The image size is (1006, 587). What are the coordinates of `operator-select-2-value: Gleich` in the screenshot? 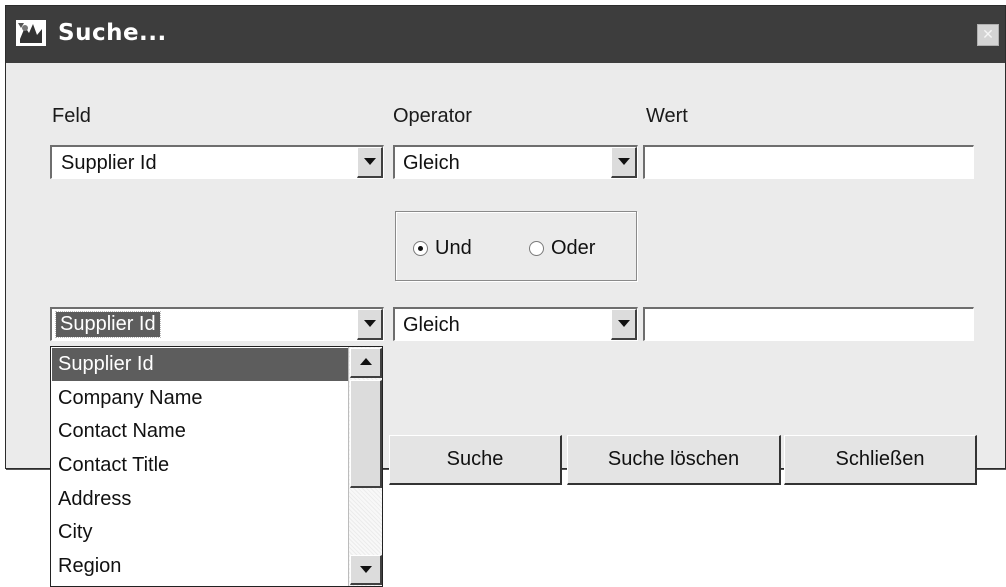 It's located at (431, 325).